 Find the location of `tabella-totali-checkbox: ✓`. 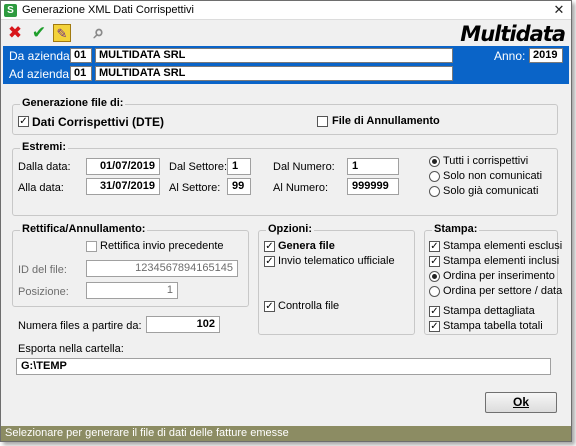

tabella-totali-checkbox: ✓ is located at coordinates (434, 326).